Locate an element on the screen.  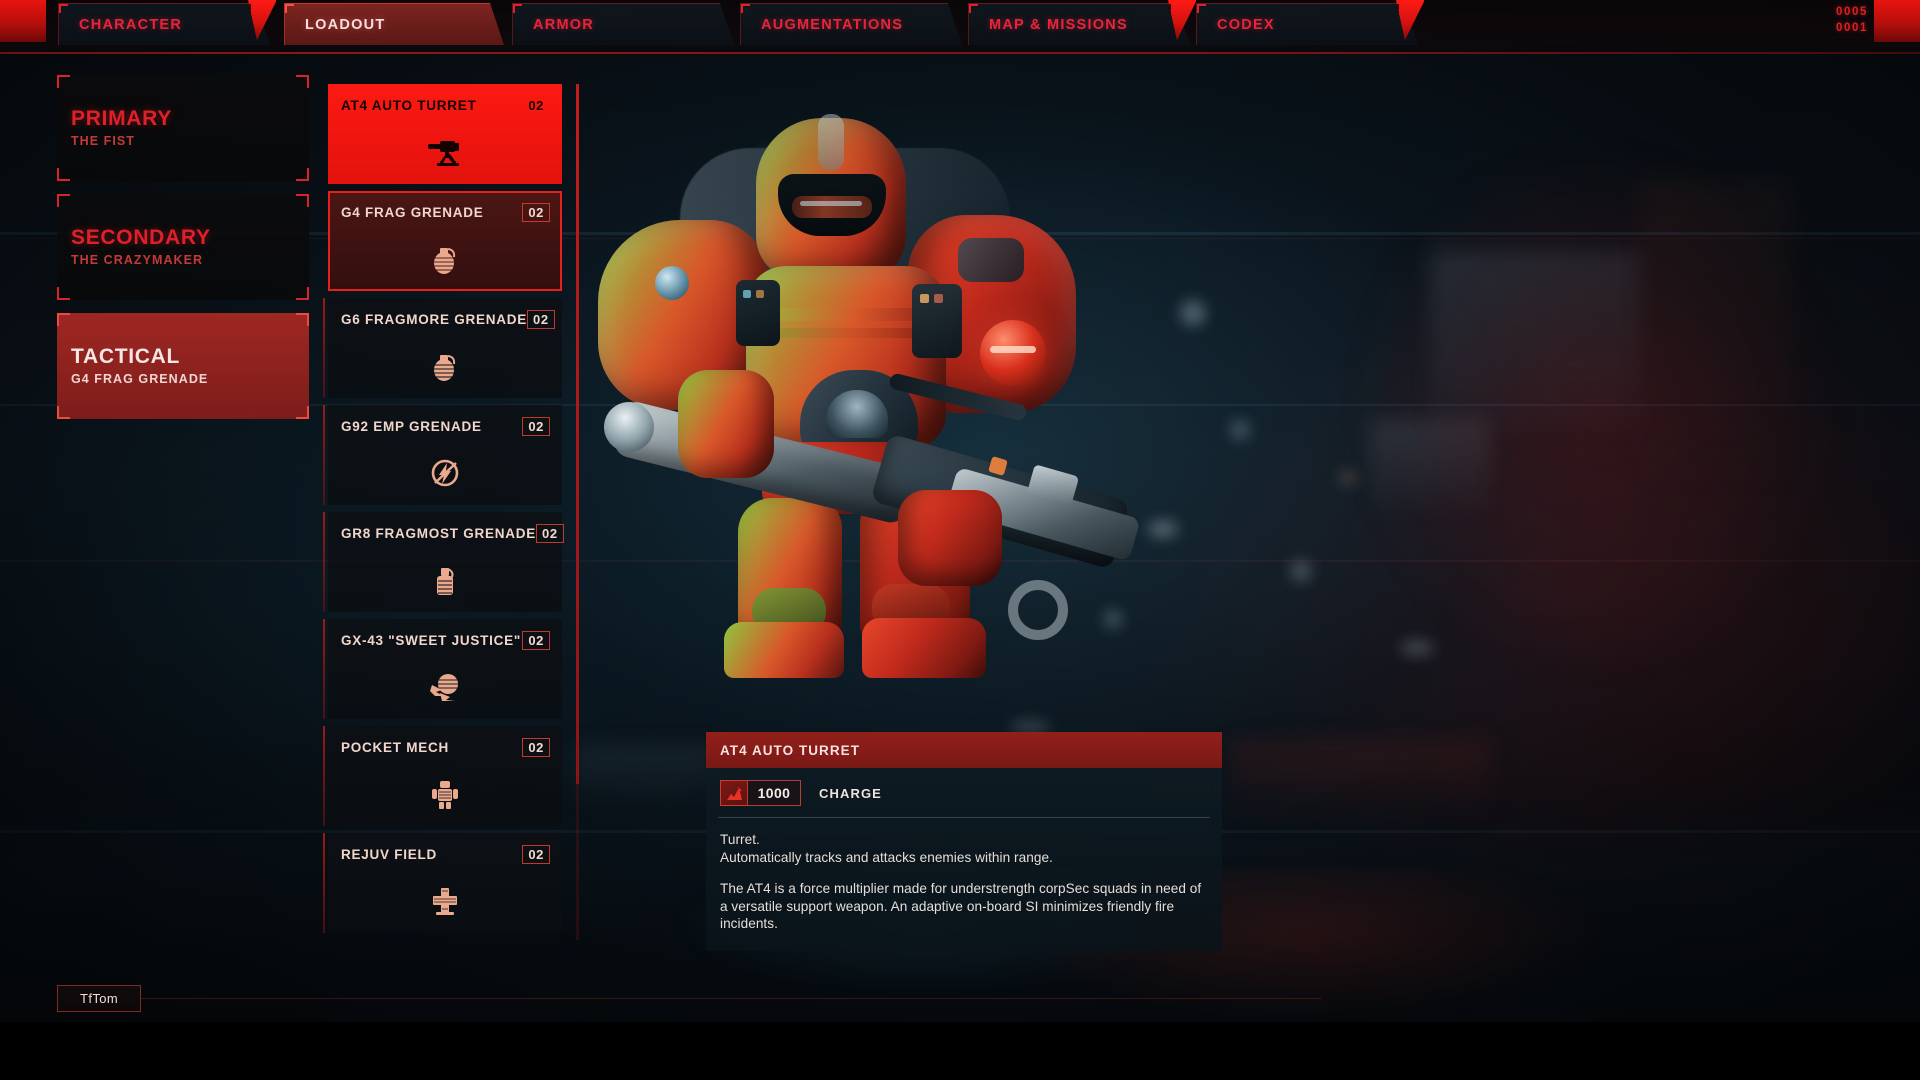
item-header-row: AT4 AUTO TURRET 02 is located at coordinates (445, 105).